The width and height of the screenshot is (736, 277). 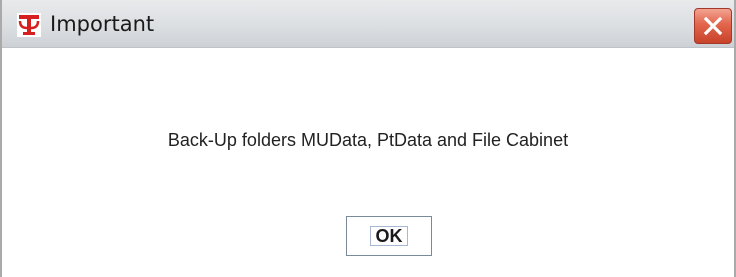 I want to click on ok-button-label: OK, so click(x=389, y=236).